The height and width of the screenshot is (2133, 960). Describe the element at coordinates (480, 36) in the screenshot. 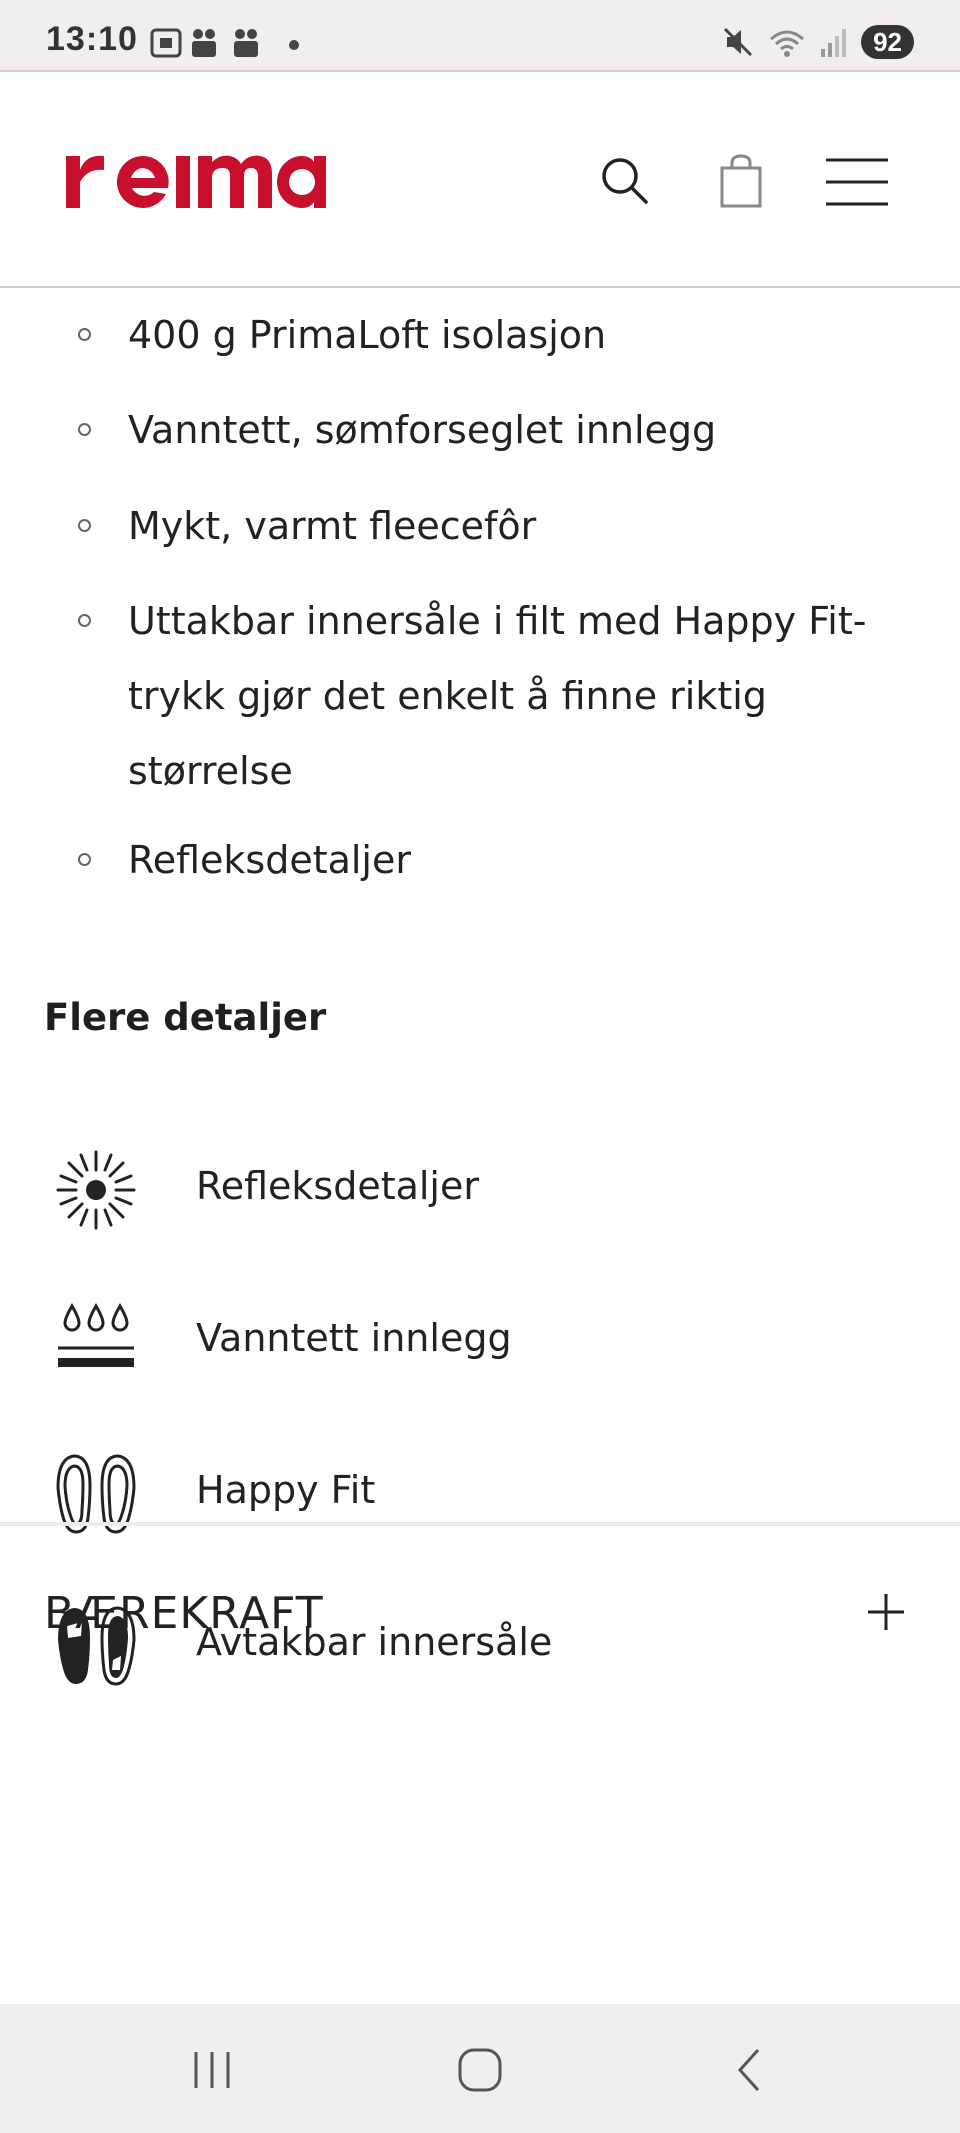

I see `status-bar: 13:10 92` at that location.